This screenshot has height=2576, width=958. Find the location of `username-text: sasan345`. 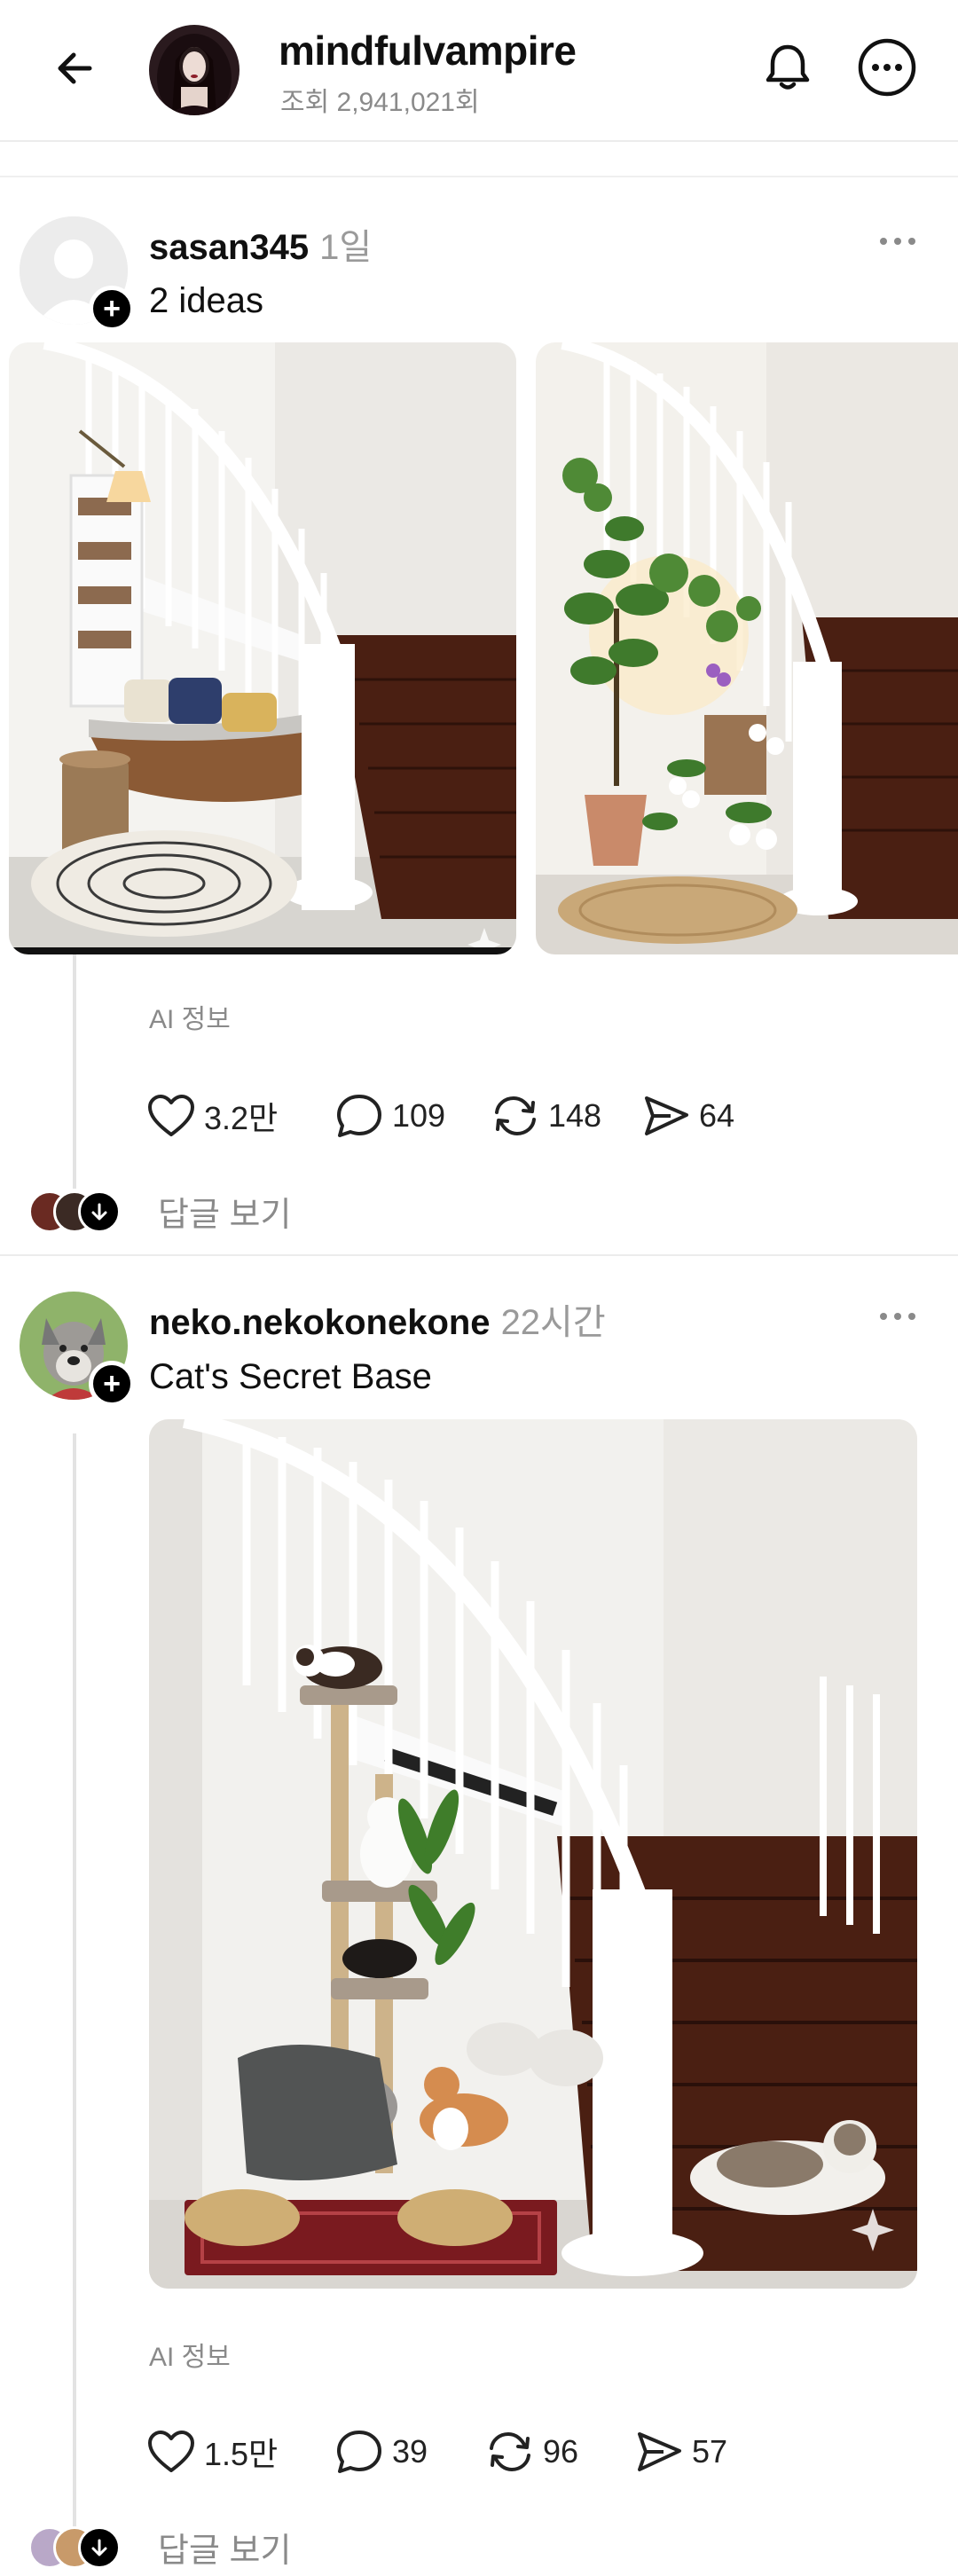

username-text: sasan345 is located at coordinates (229, 247).